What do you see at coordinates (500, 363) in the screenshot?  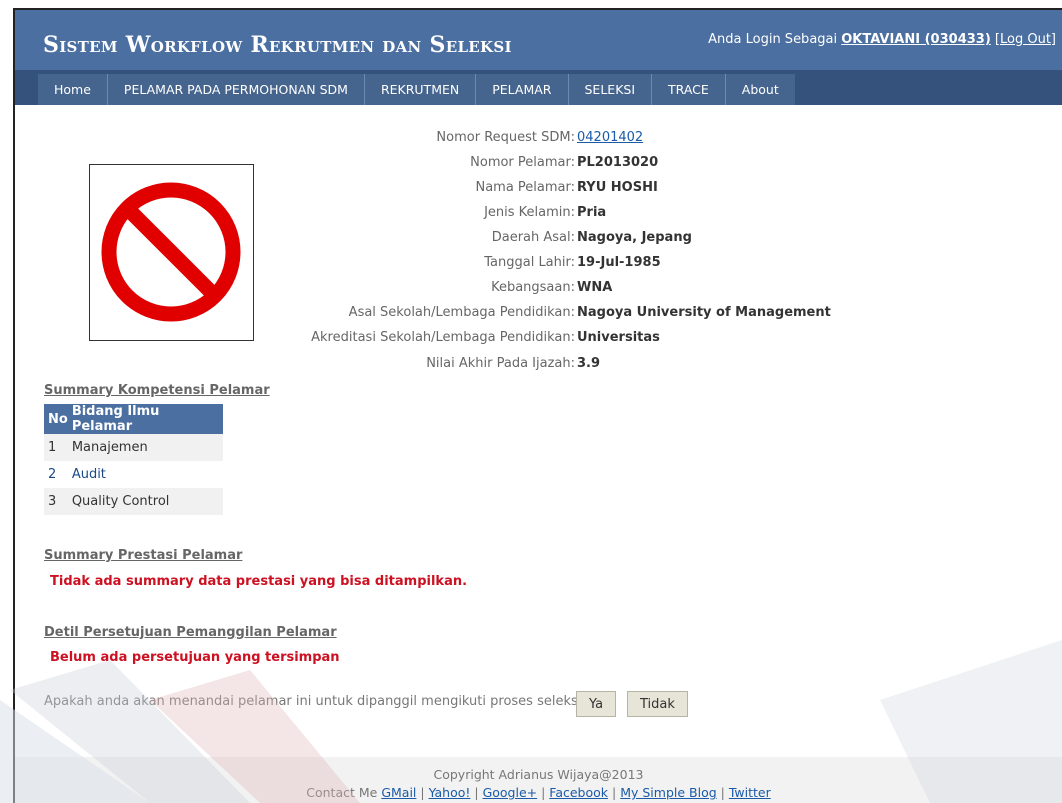 I see `final-grade-label: Nilai Akhir Pada Ijazah:` at bounding box center [500, 363].